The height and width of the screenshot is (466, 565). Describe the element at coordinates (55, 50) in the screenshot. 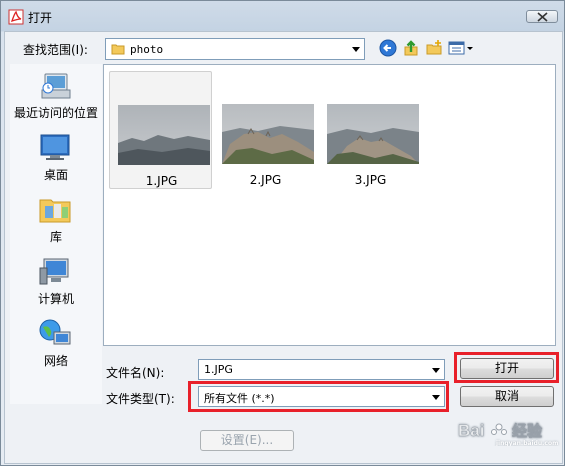

I see `look-in-label: 查找范围(I):` at that location.